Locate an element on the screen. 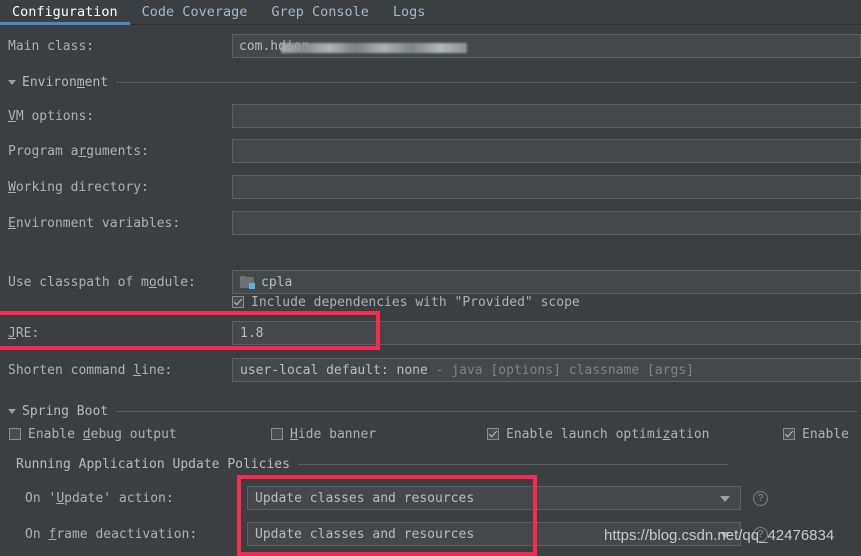 This screenshot has width=861, height=556. tab-logs-label: Logs is located at coordinates (409, 11).